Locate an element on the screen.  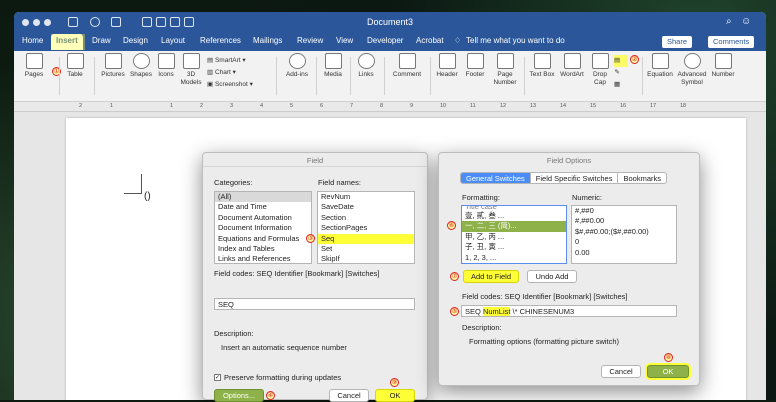
add-to-field-button: Add to Field is located at coordinates (491, 276).